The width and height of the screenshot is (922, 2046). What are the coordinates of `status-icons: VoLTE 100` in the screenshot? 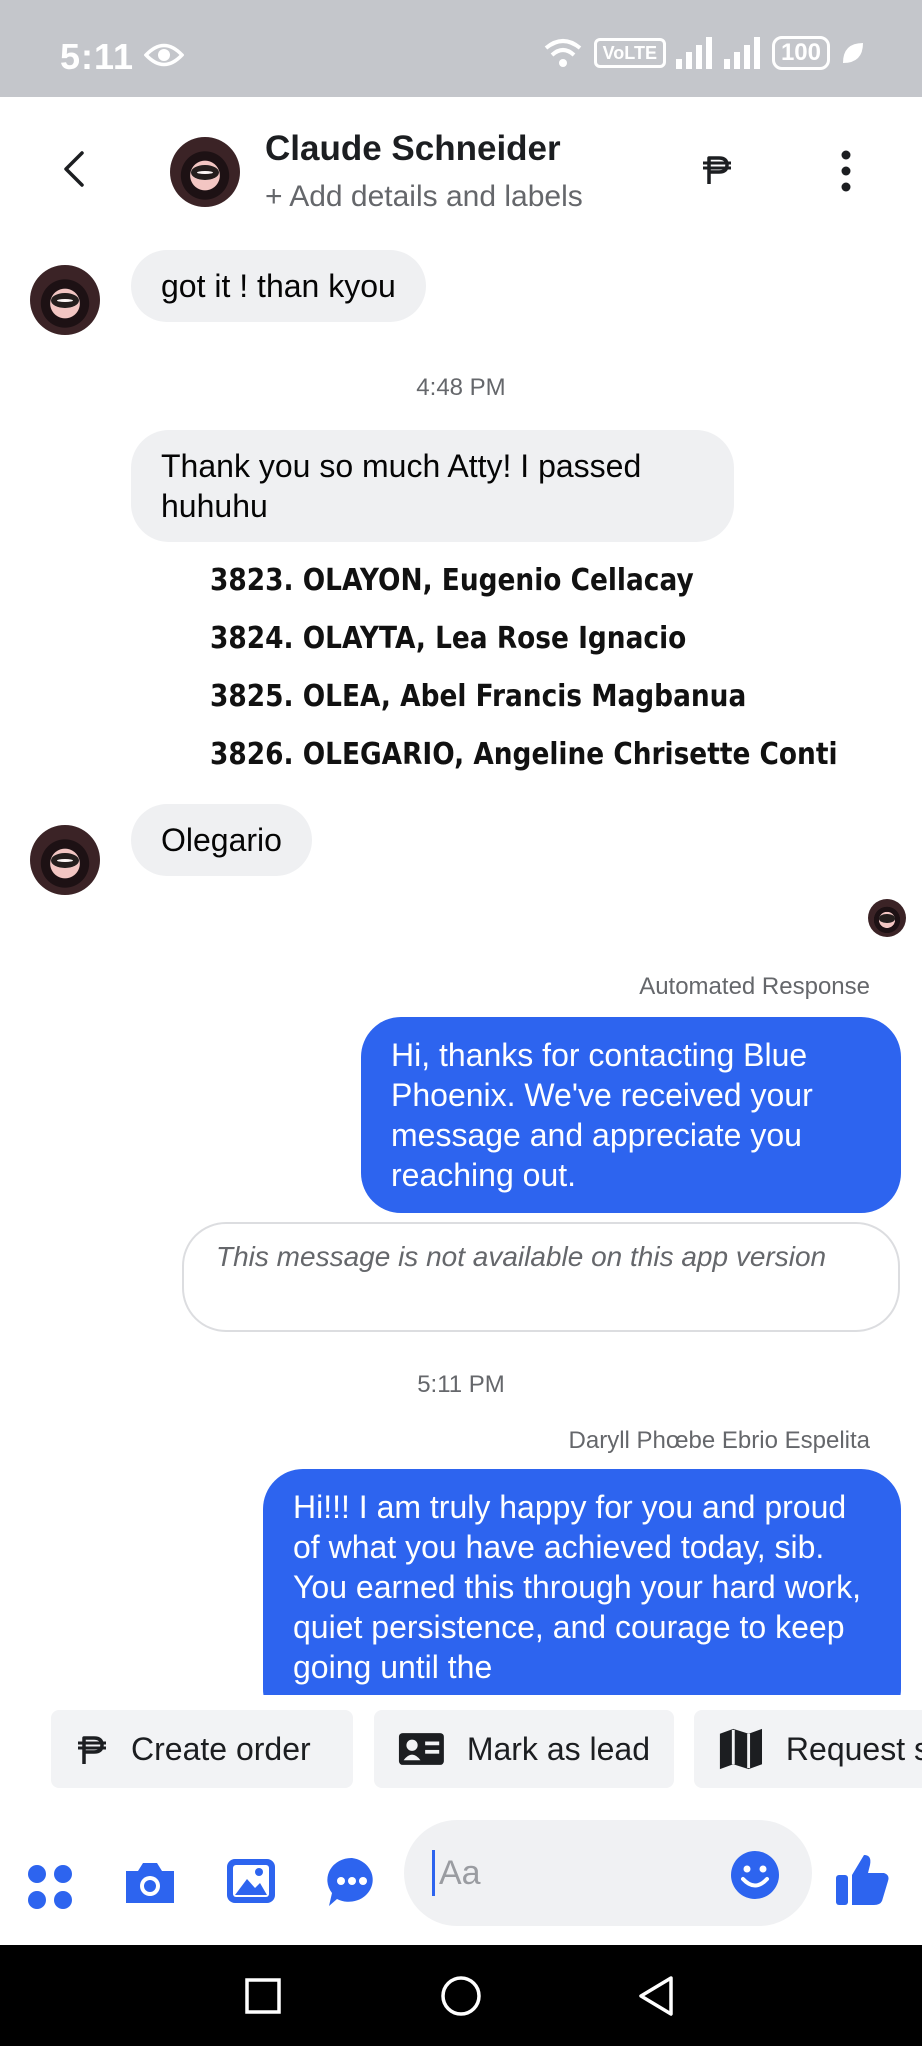 It's located at (704, 53).